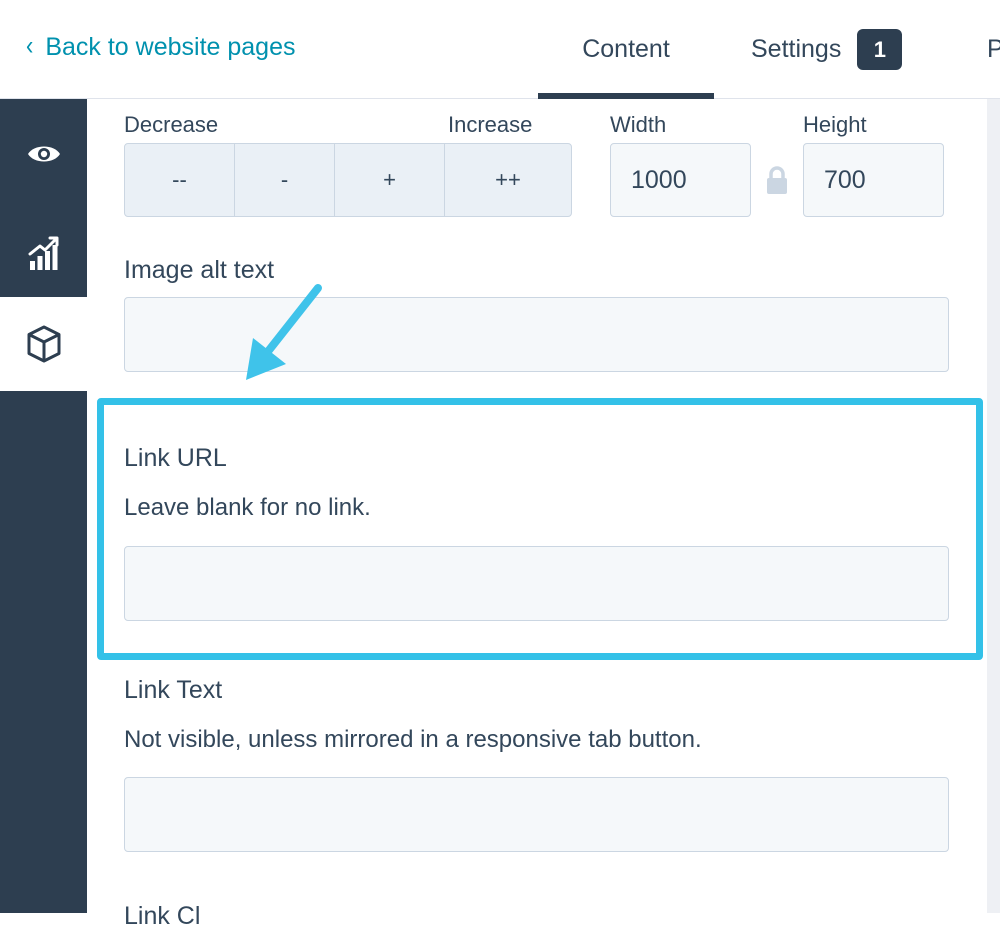 The image size is (1000, 931). Describe the element at coordinates (173, 690) in the screenshot. I see `link-text-label: Link Text` at that location.